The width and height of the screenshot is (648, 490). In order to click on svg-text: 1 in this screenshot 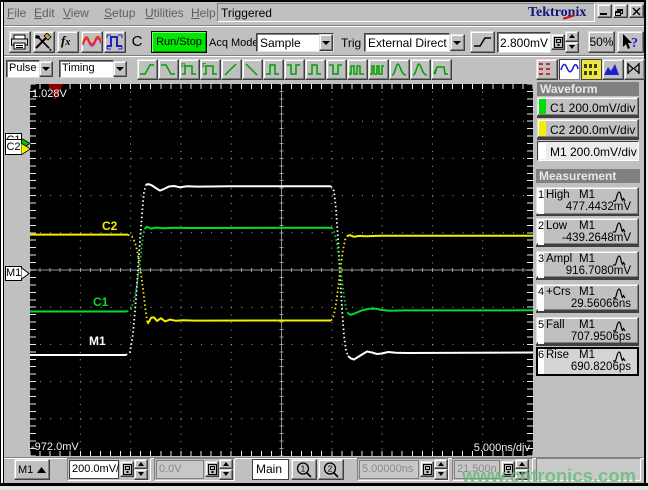, I will do `click(303, 469)`.